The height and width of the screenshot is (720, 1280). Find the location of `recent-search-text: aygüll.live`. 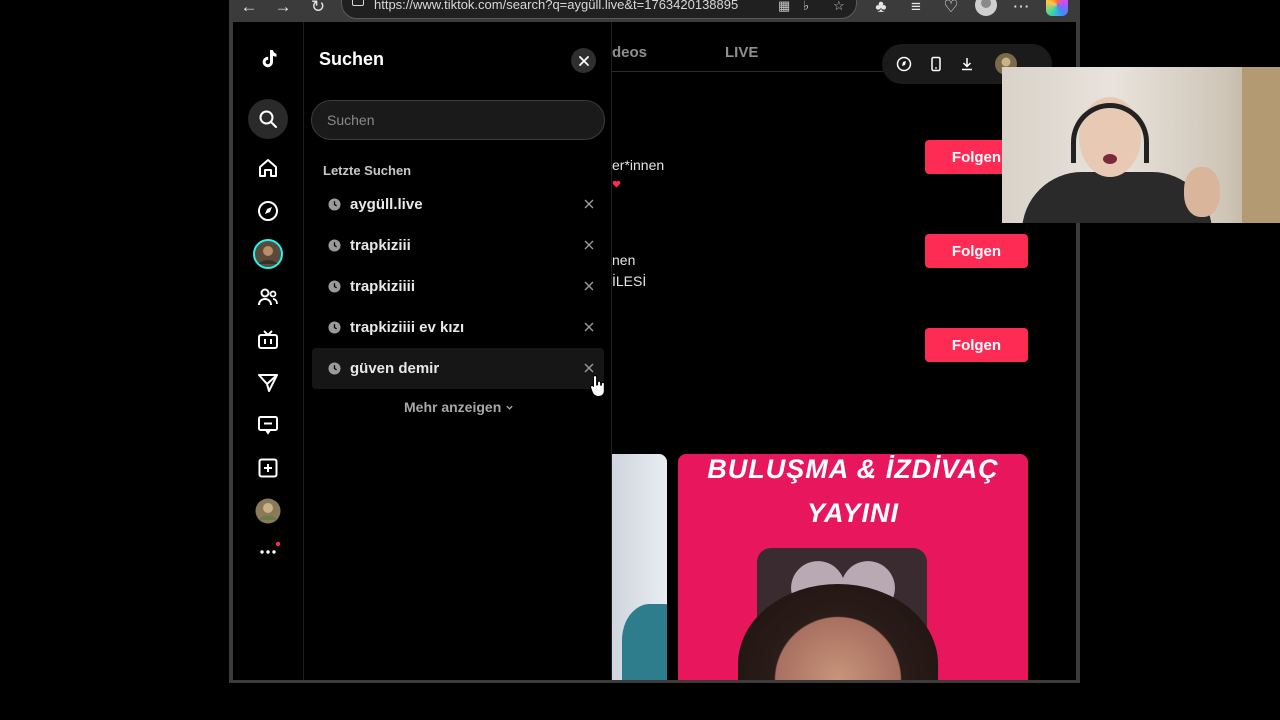

recent-search-text: aygüll.live is located at coordinates (386, 204).